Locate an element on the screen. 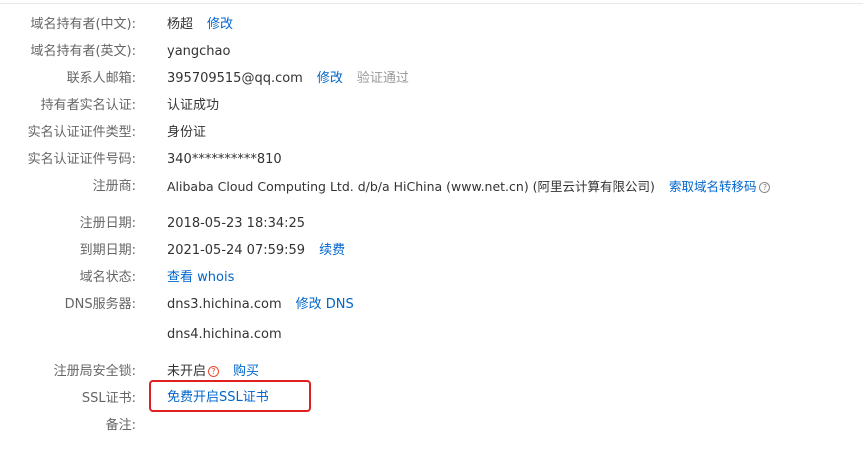  whois-link: 查看 whois is located at coordinates (200, 278).